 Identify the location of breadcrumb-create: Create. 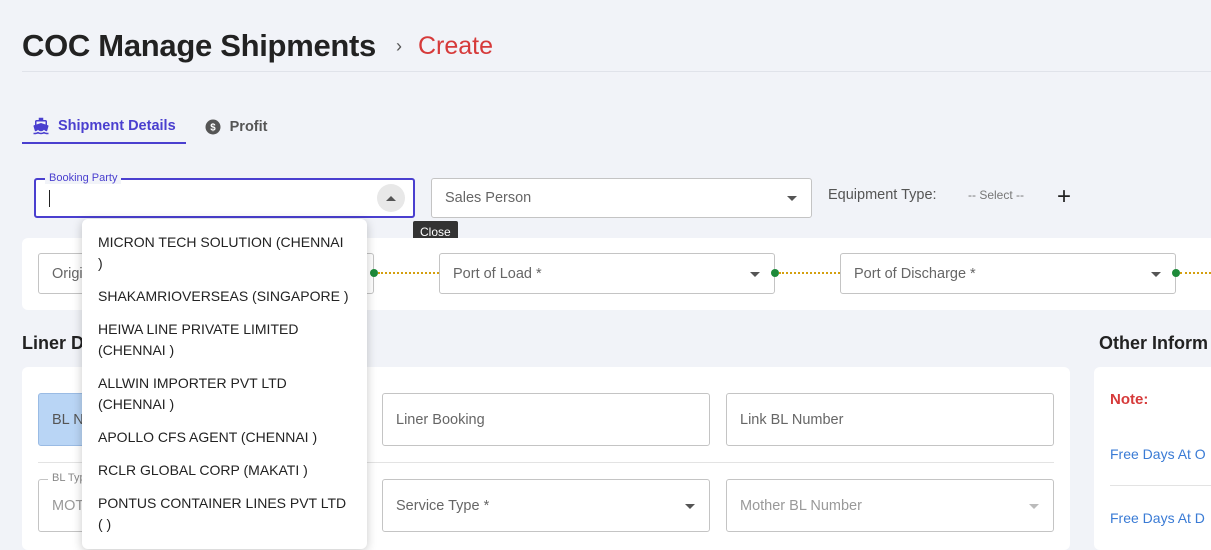
(456, 45).